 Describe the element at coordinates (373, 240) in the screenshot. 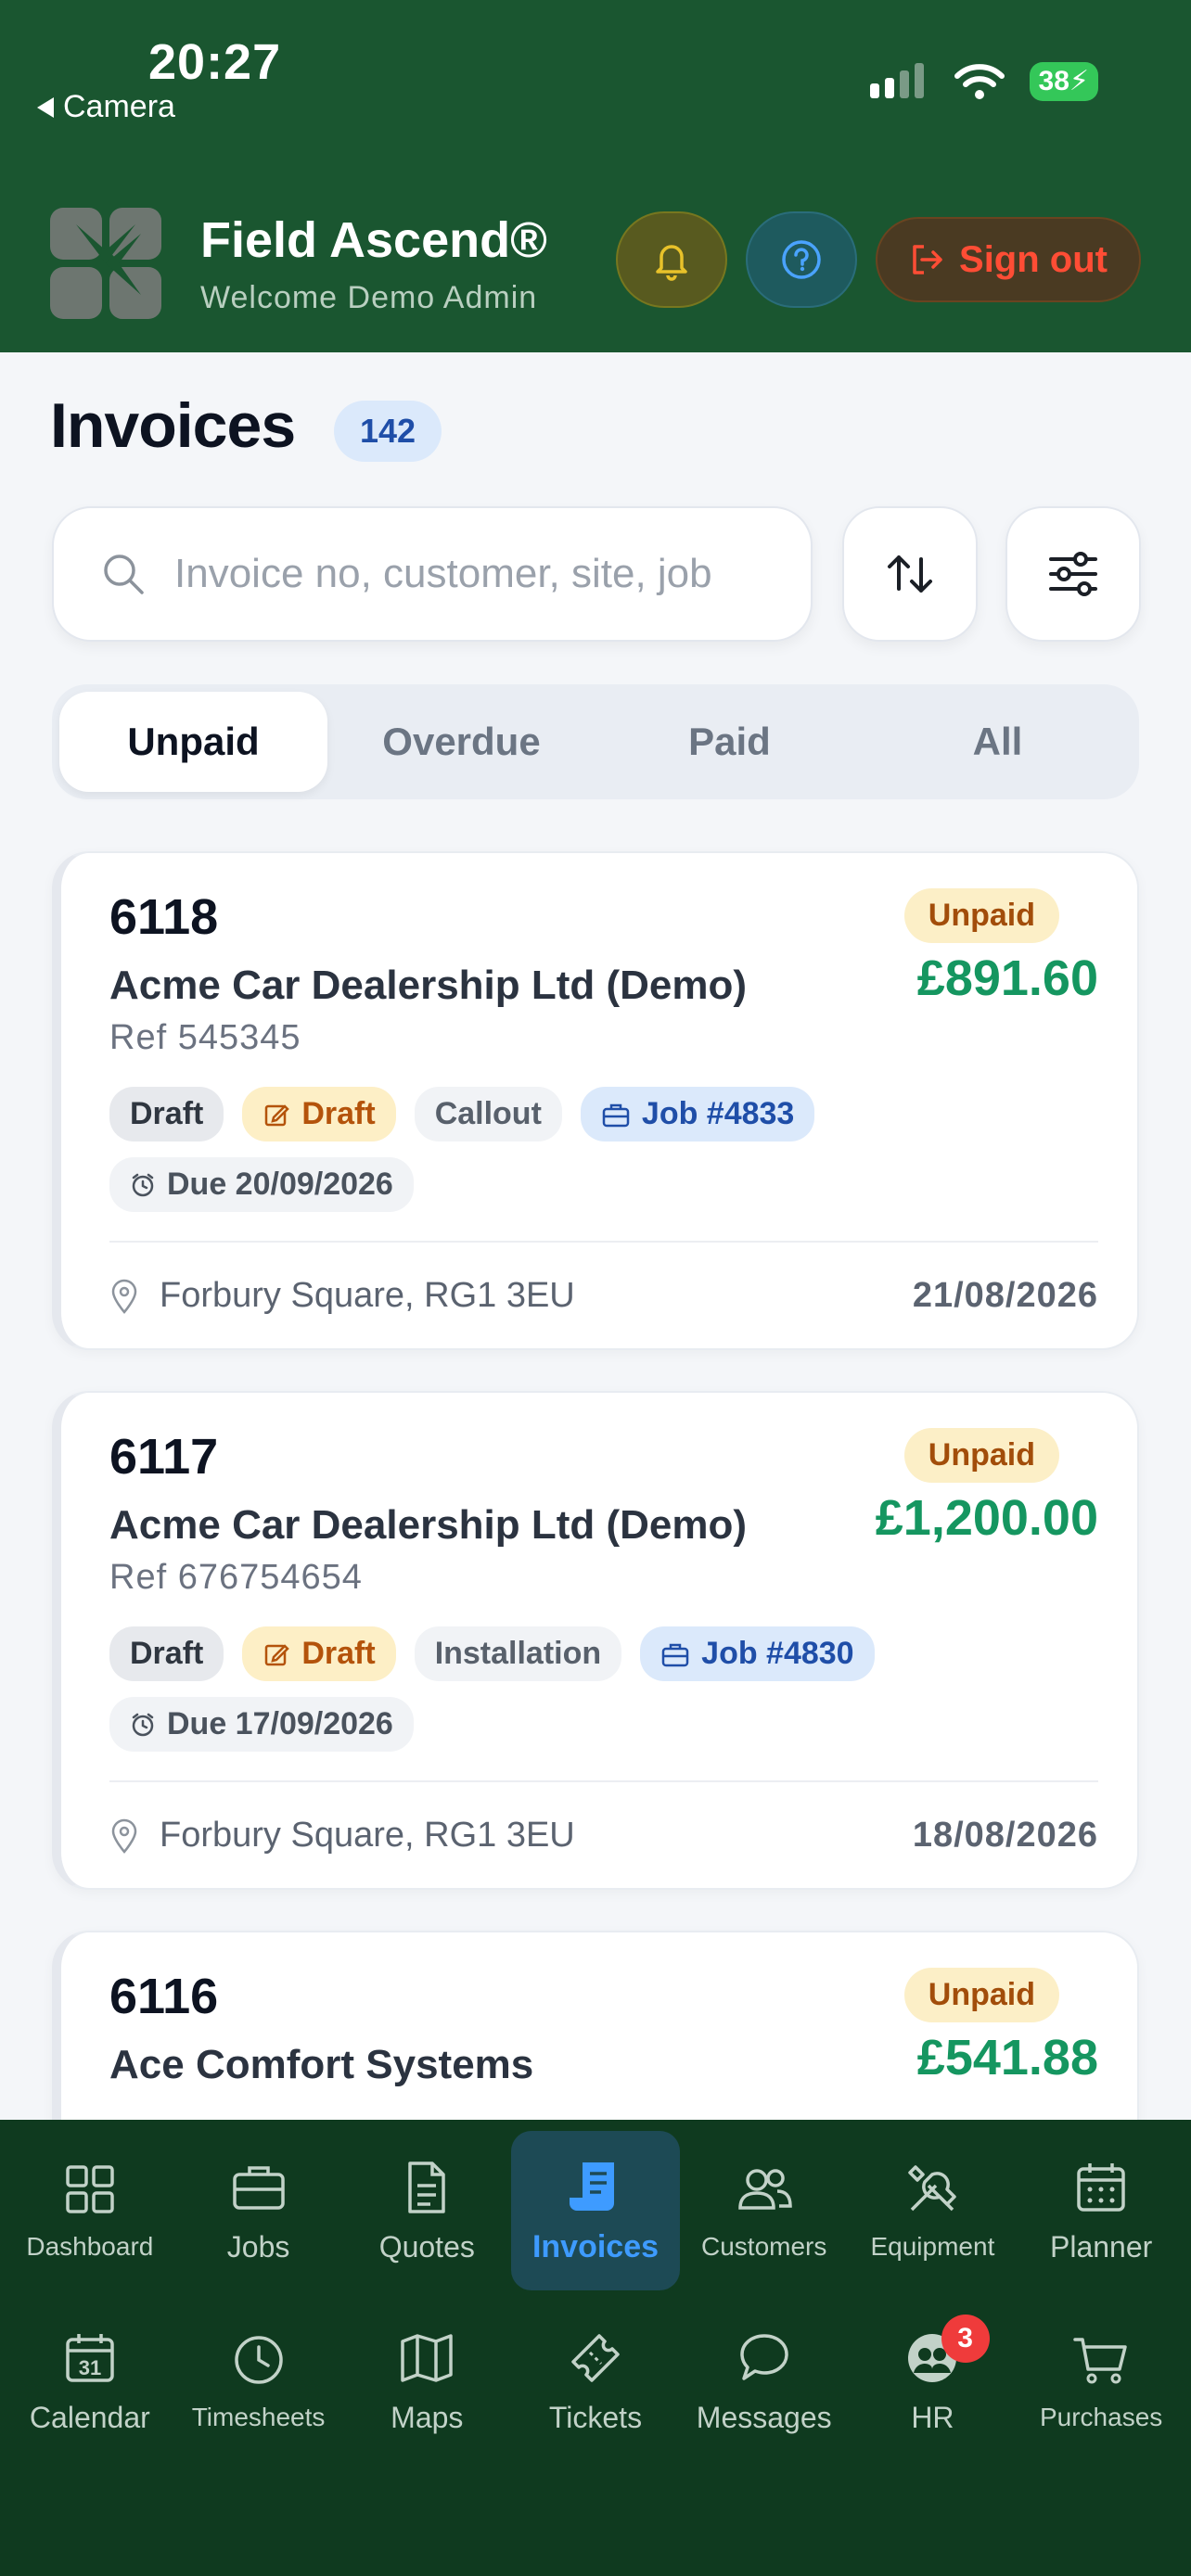

I see `app-name: Field Ascend®` at that location.